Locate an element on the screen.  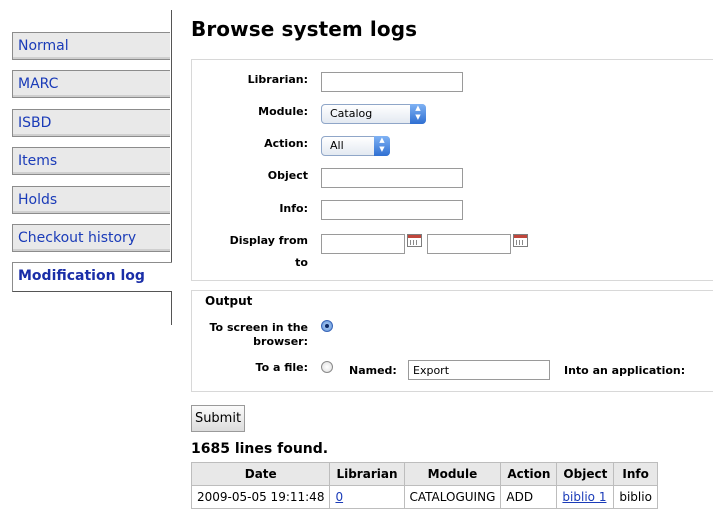
to-label: to is located at coordinates (301, 262).